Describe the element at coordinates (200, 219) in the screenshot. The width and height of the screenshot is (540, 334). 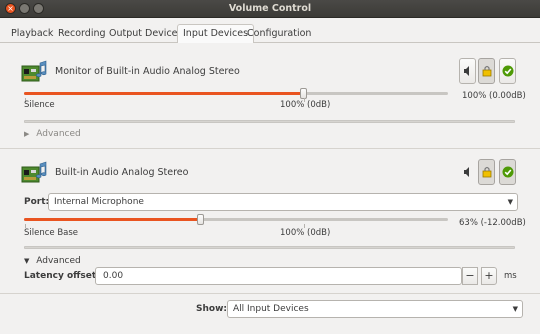
I see `volume-slider-knob` at that location.